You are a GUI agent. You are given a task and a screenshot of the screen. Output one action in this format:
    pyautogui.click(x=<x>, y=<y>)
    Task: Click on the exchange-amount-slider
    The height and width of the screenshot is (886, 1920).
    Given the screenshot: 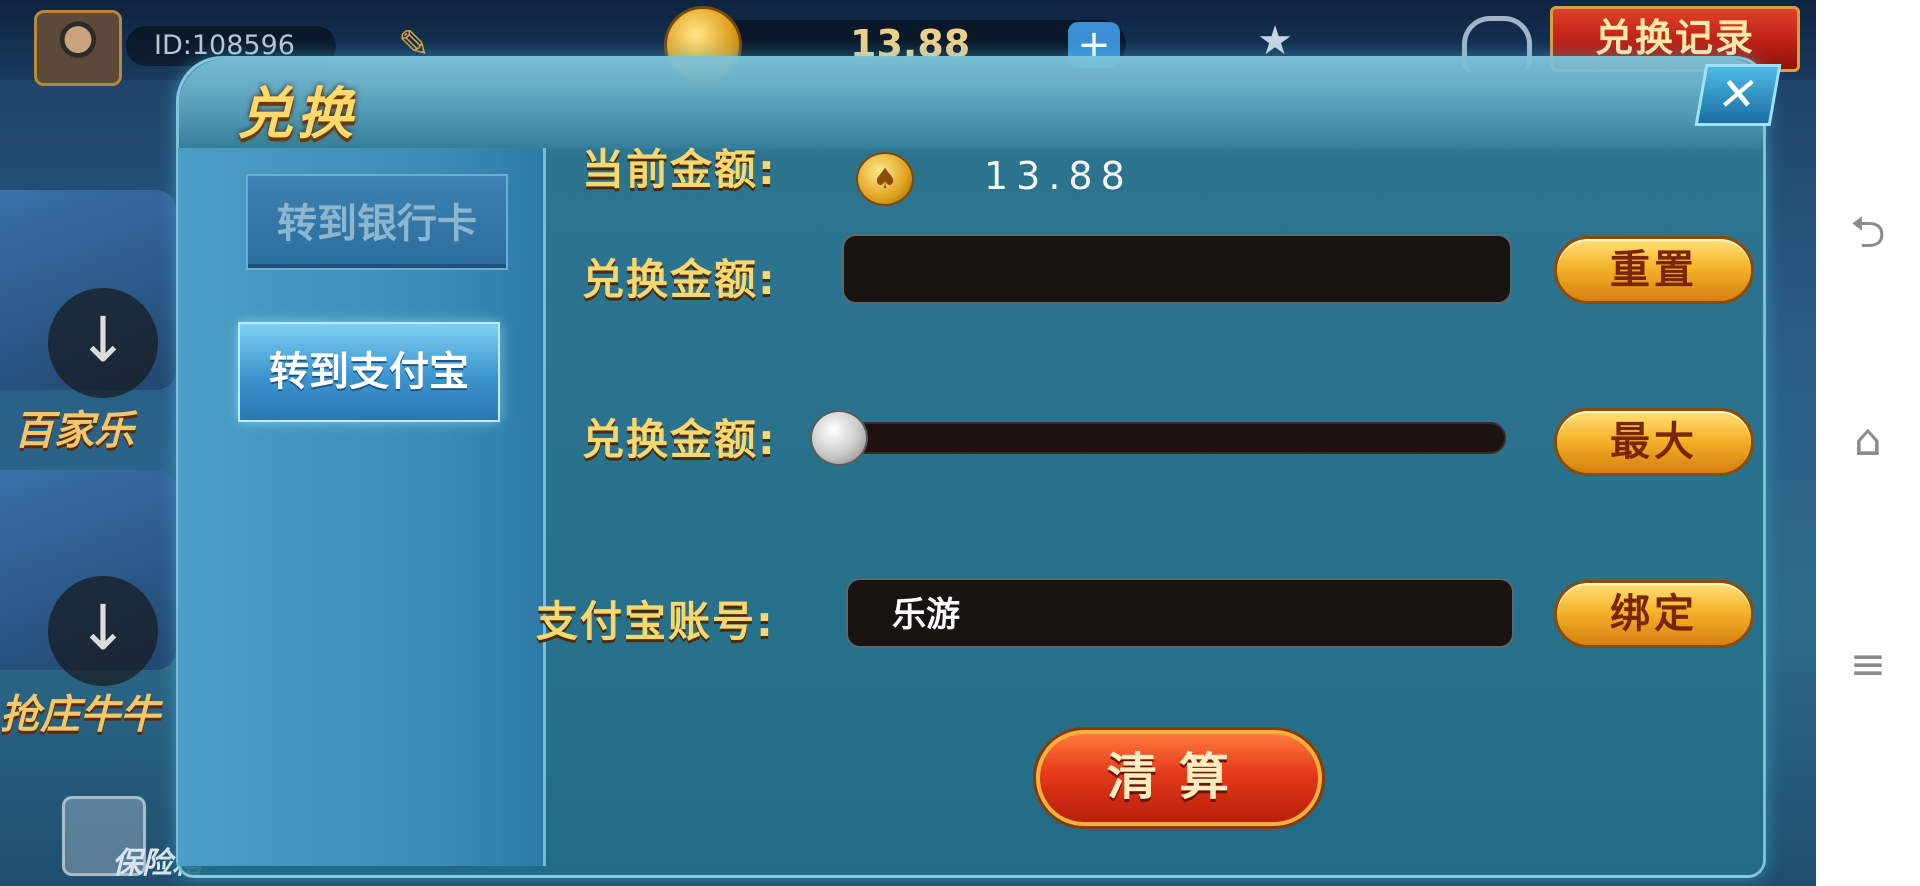 What is the action you would take?
    pyautogui.click(x=1163, y=438)
    